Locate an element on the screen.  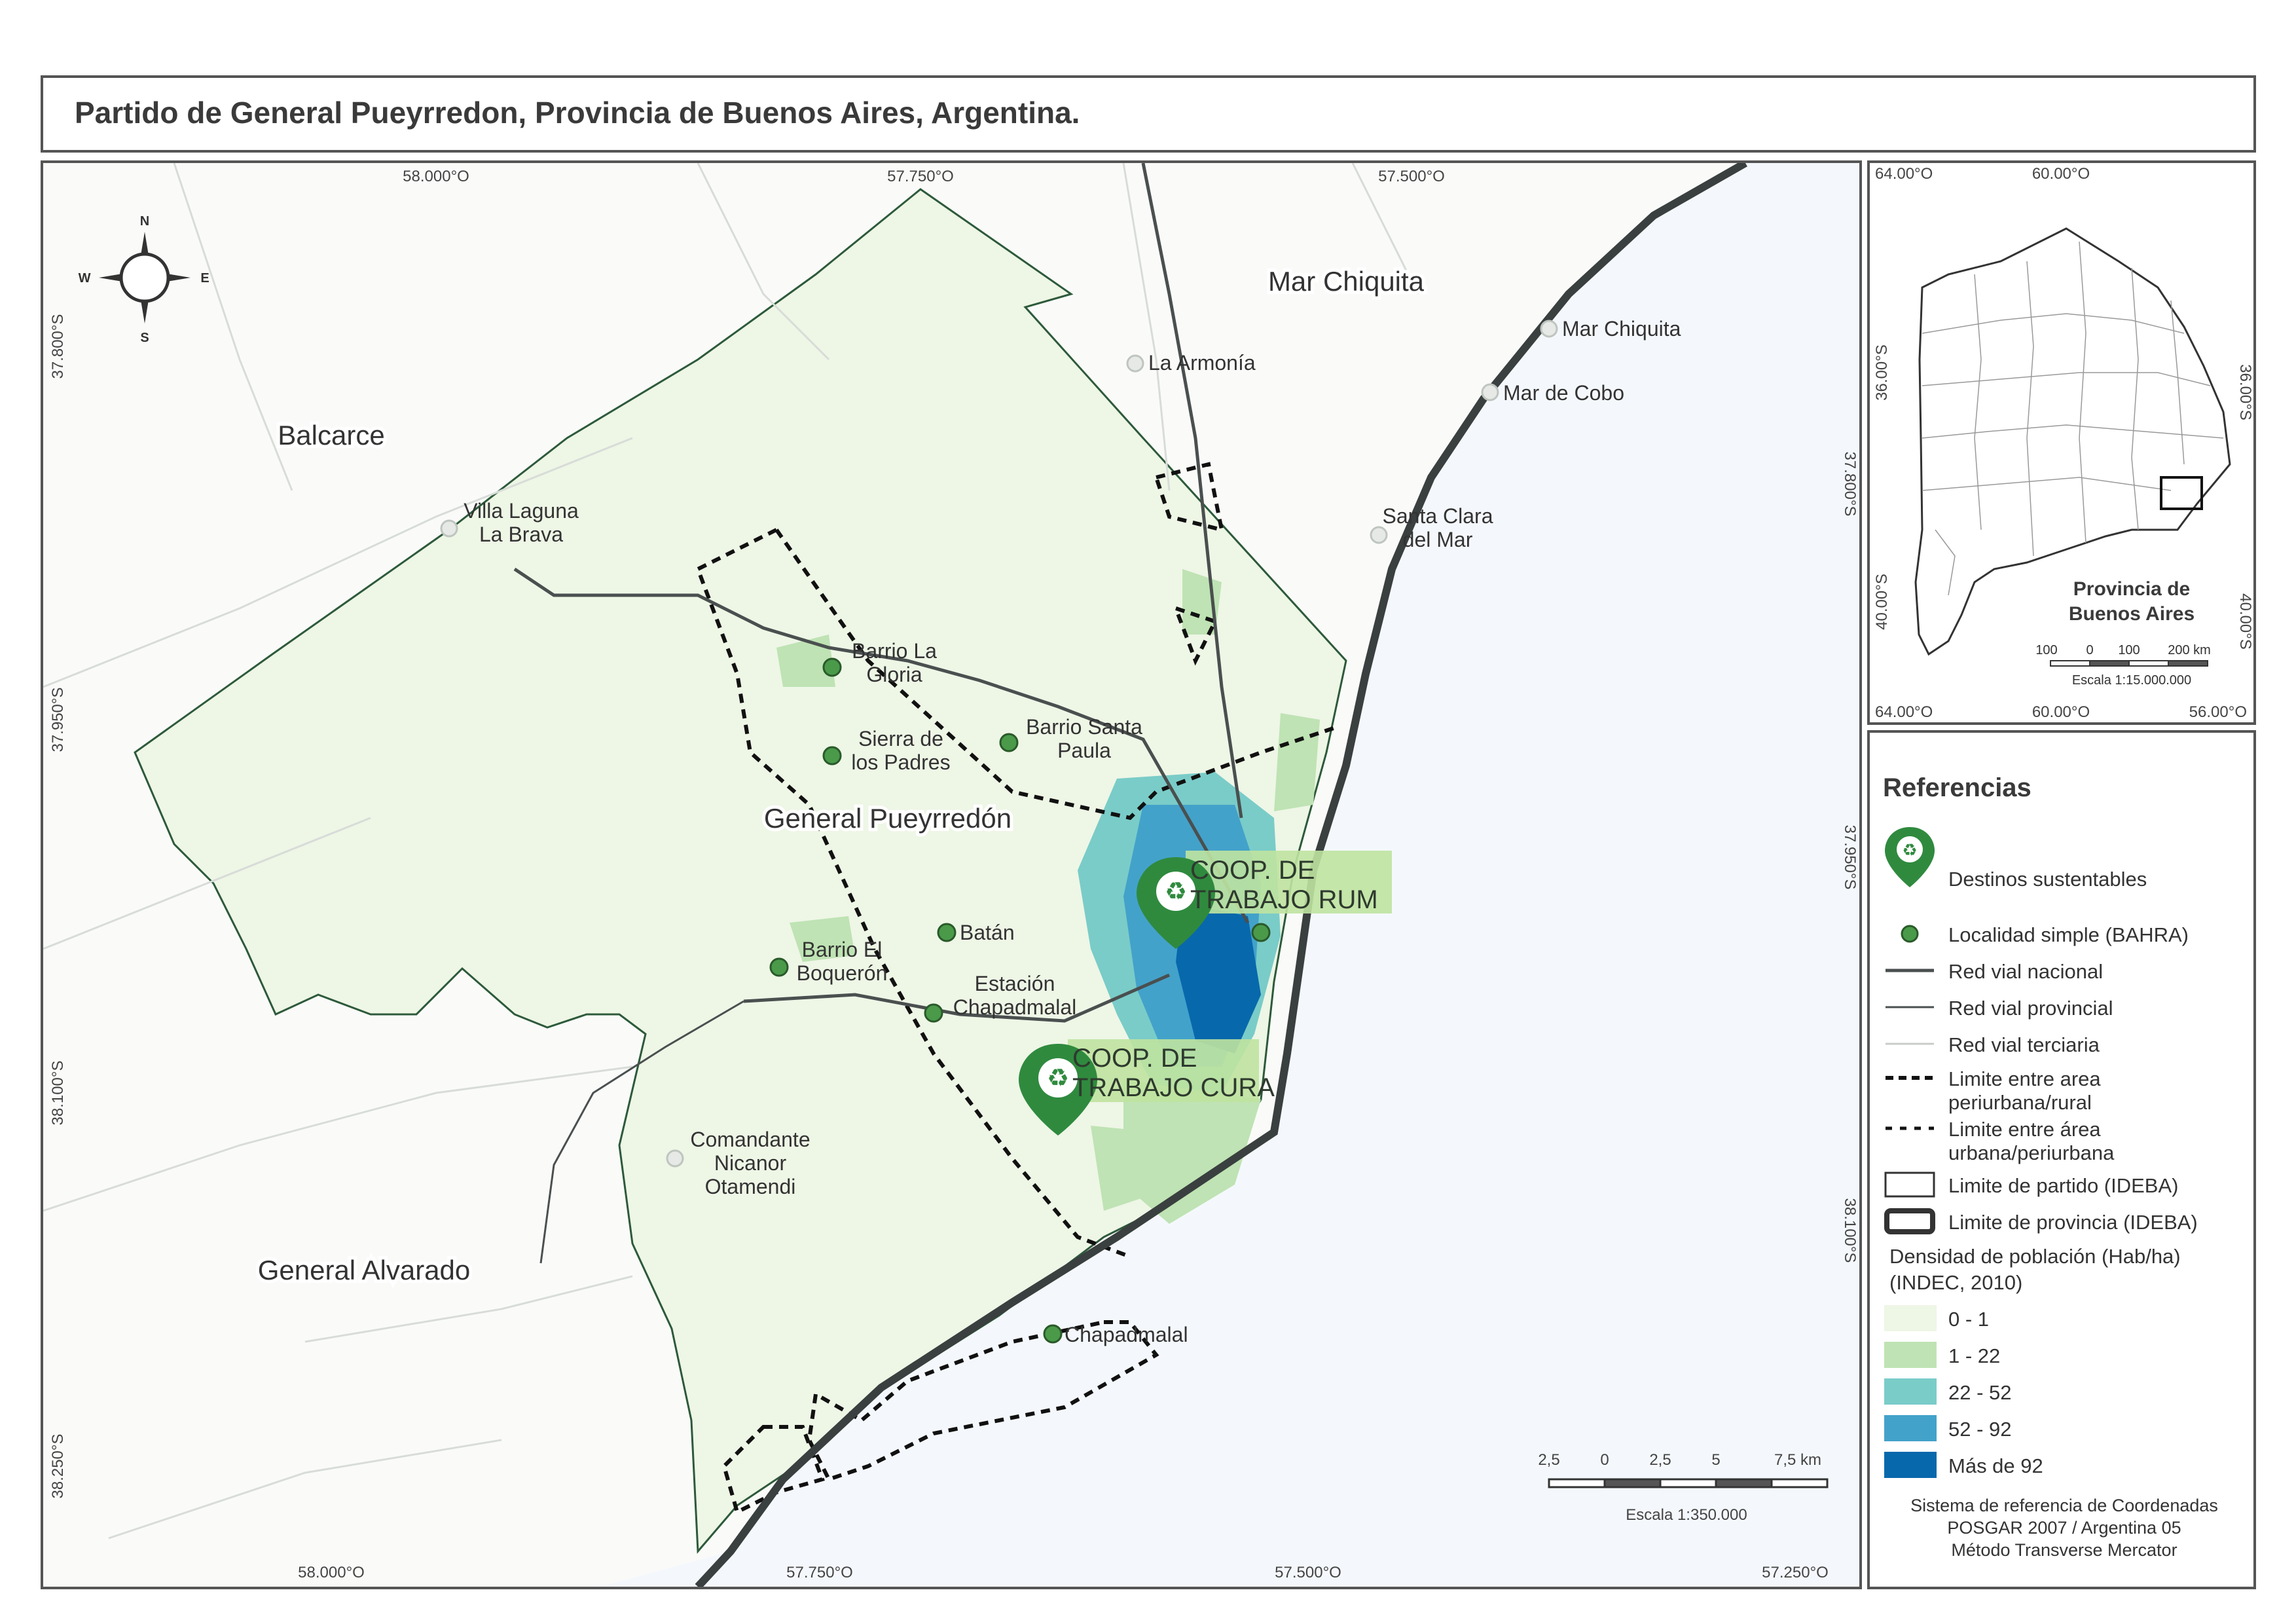
compass-w: W is located at coordinates (85, 278).